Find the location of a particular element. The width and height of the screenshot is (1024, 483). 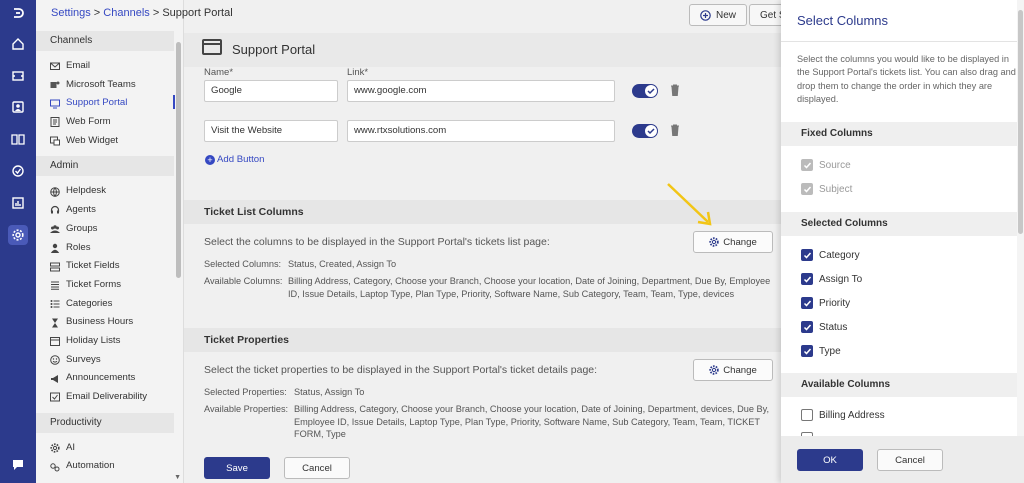

selected-column-option: Assign To is located at coordinates (831, 279).